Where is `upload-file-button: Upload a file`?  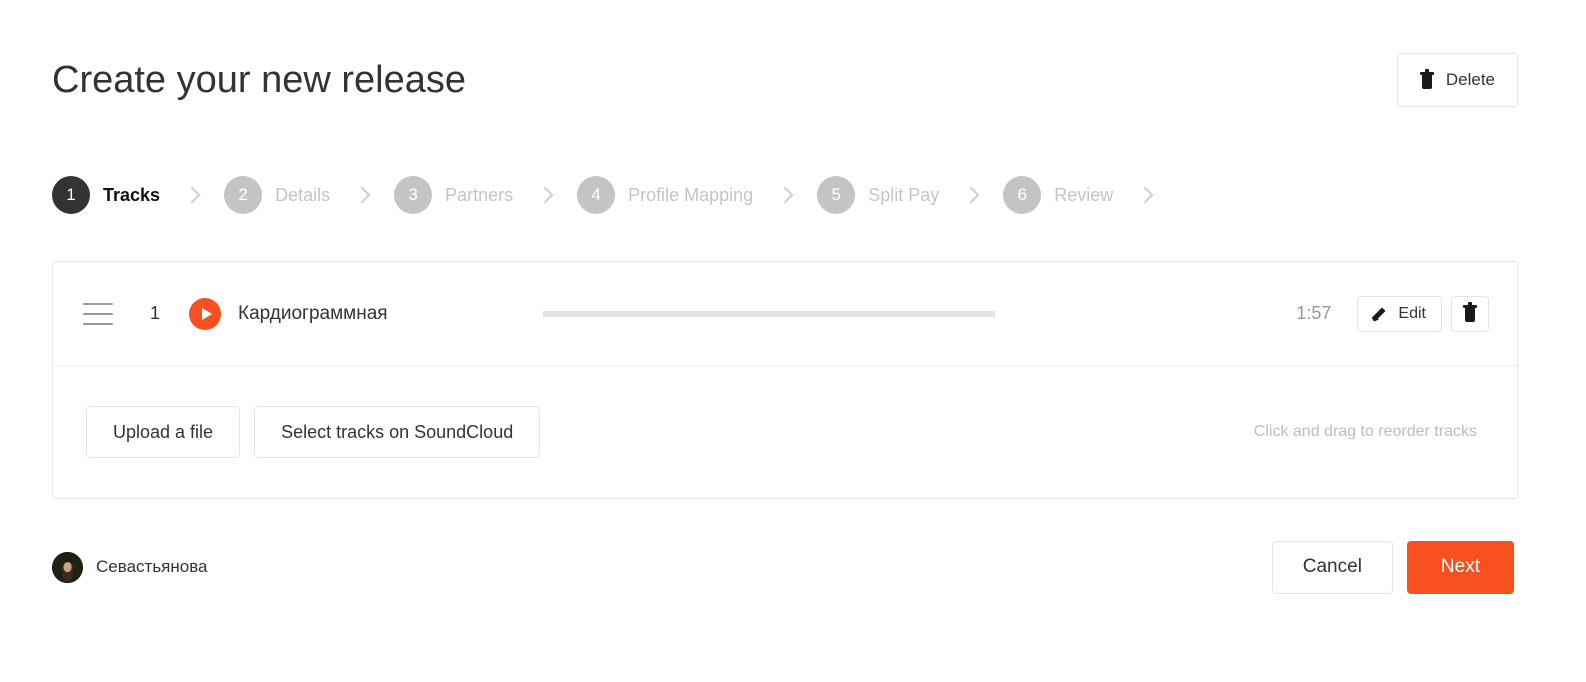
upload-file-button: Upload a file is located at coordinates (163, 432).